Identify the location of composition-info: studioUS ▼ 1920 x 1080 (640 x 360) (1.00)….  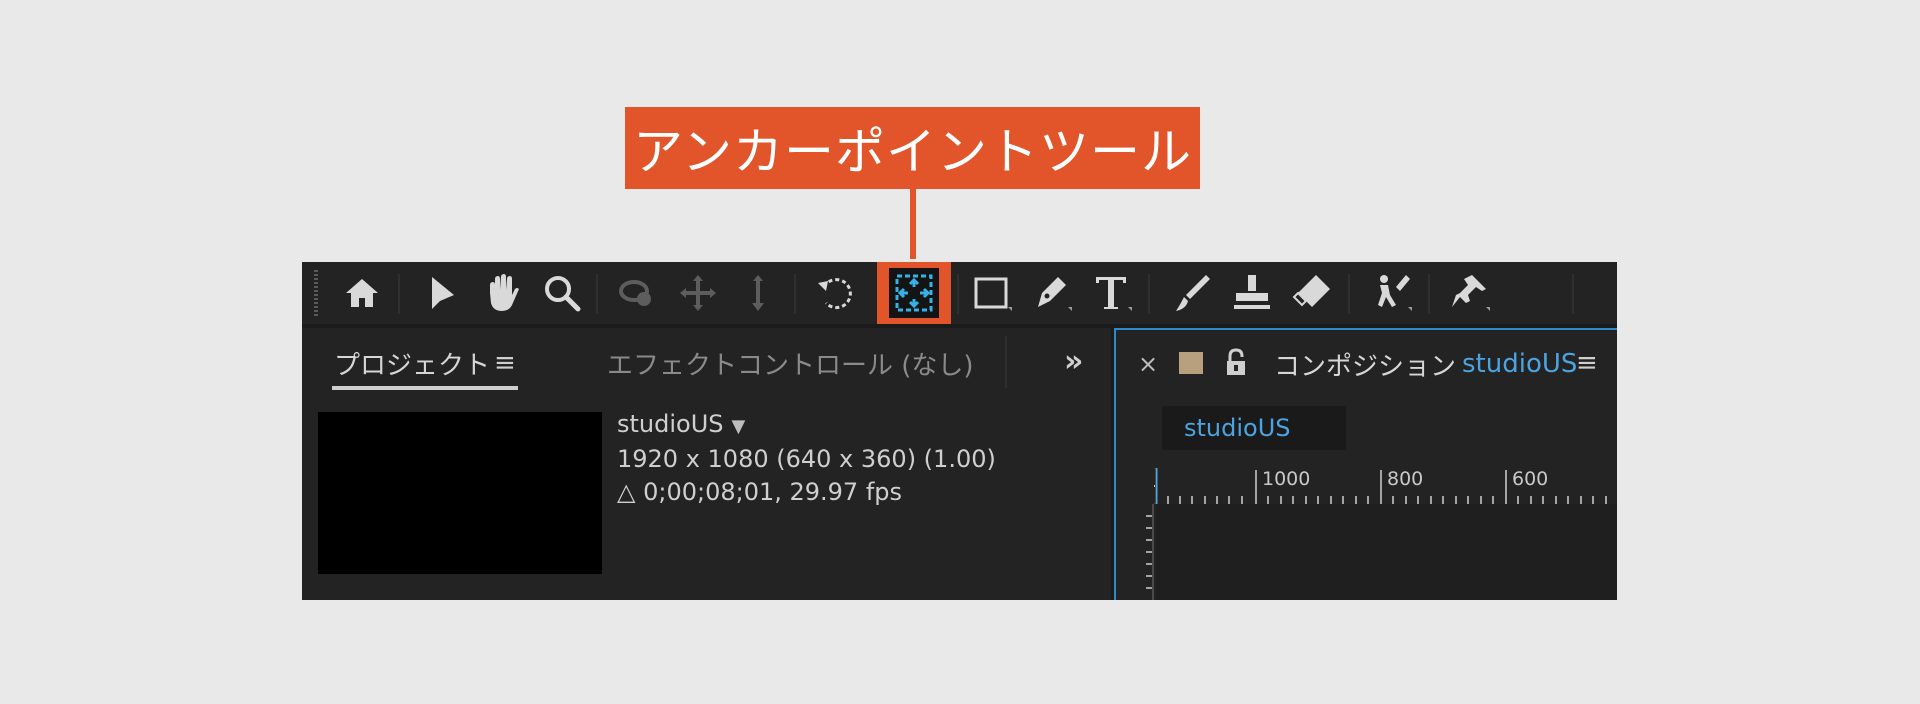
(806, 458).